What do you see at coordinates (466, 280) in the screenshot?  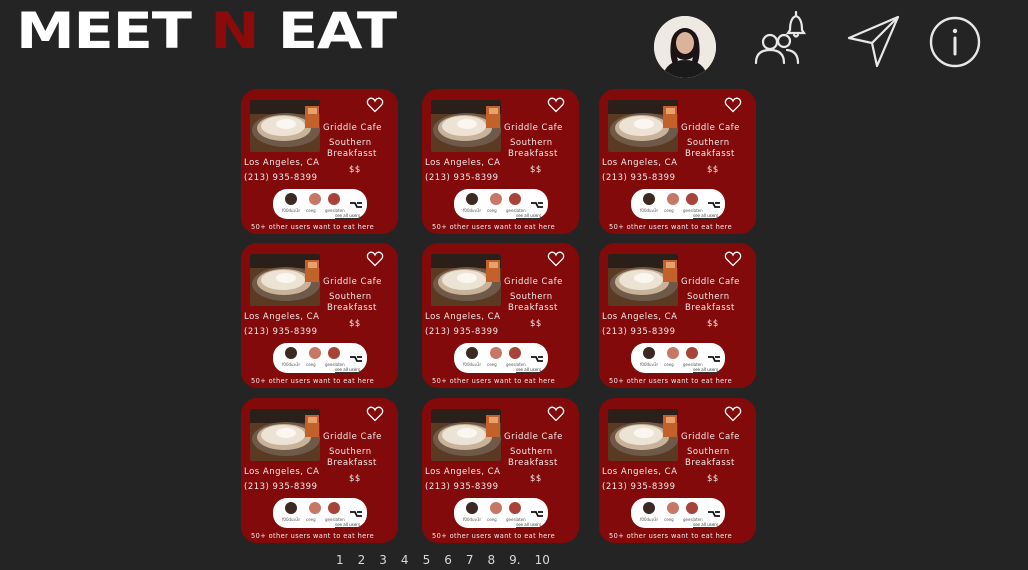 I see `restaurant-photo` at bounding box center [466, 280].